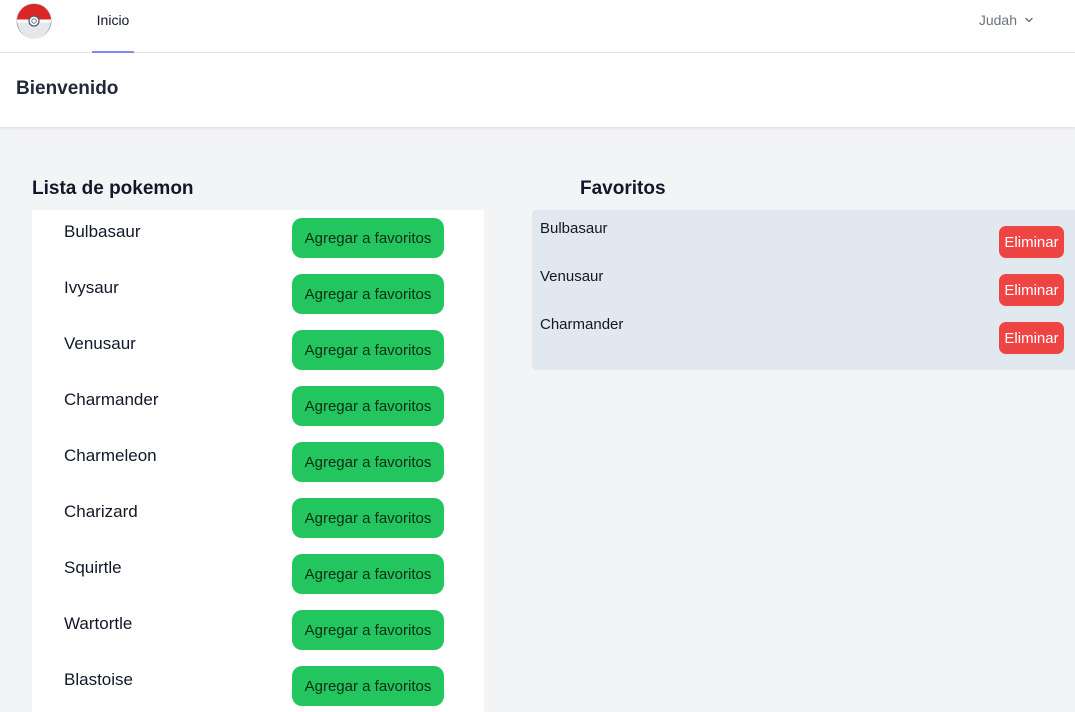 Image resolution: width=1075 pixels, height=712 pixels. What do you see at coordinates (803, 330) in the screenshot?
I see `favorite-item: Charmander Eliminar` at bounding box center [803, 330].